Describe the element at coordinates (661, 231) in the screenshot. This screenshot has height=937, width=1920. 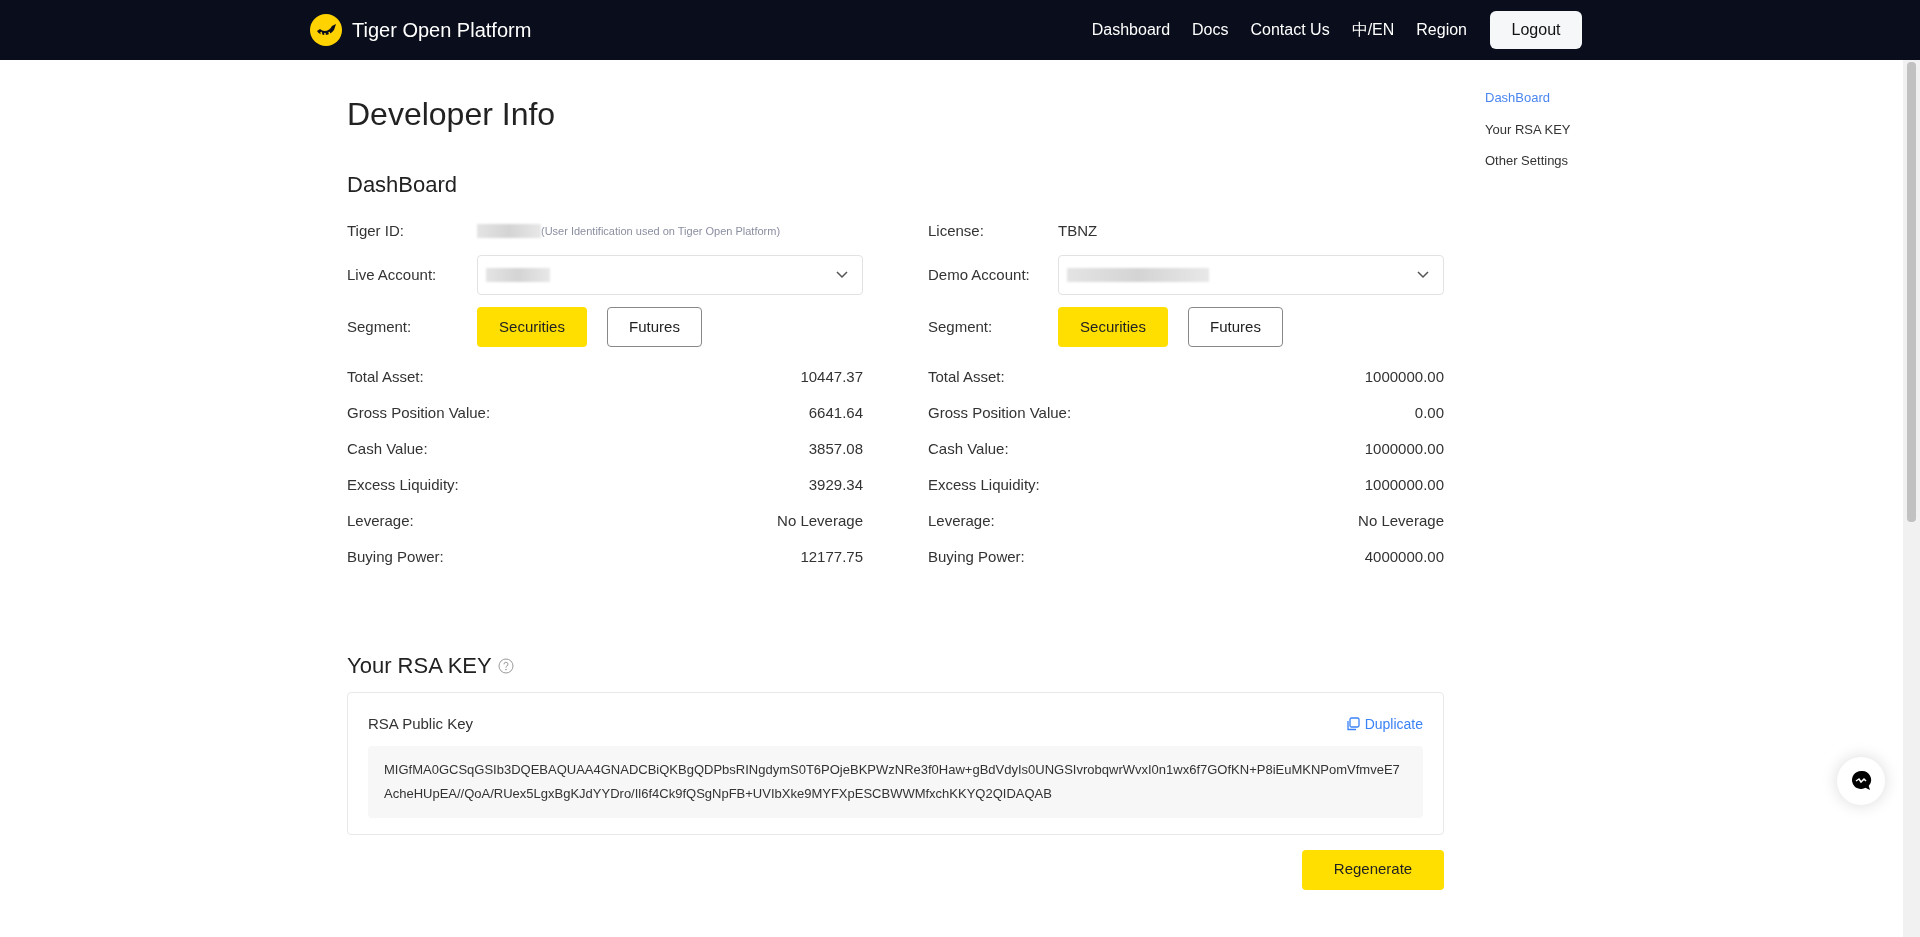
I see `field-hint: (User Identification used on Tiger Open Platform)` at that location.